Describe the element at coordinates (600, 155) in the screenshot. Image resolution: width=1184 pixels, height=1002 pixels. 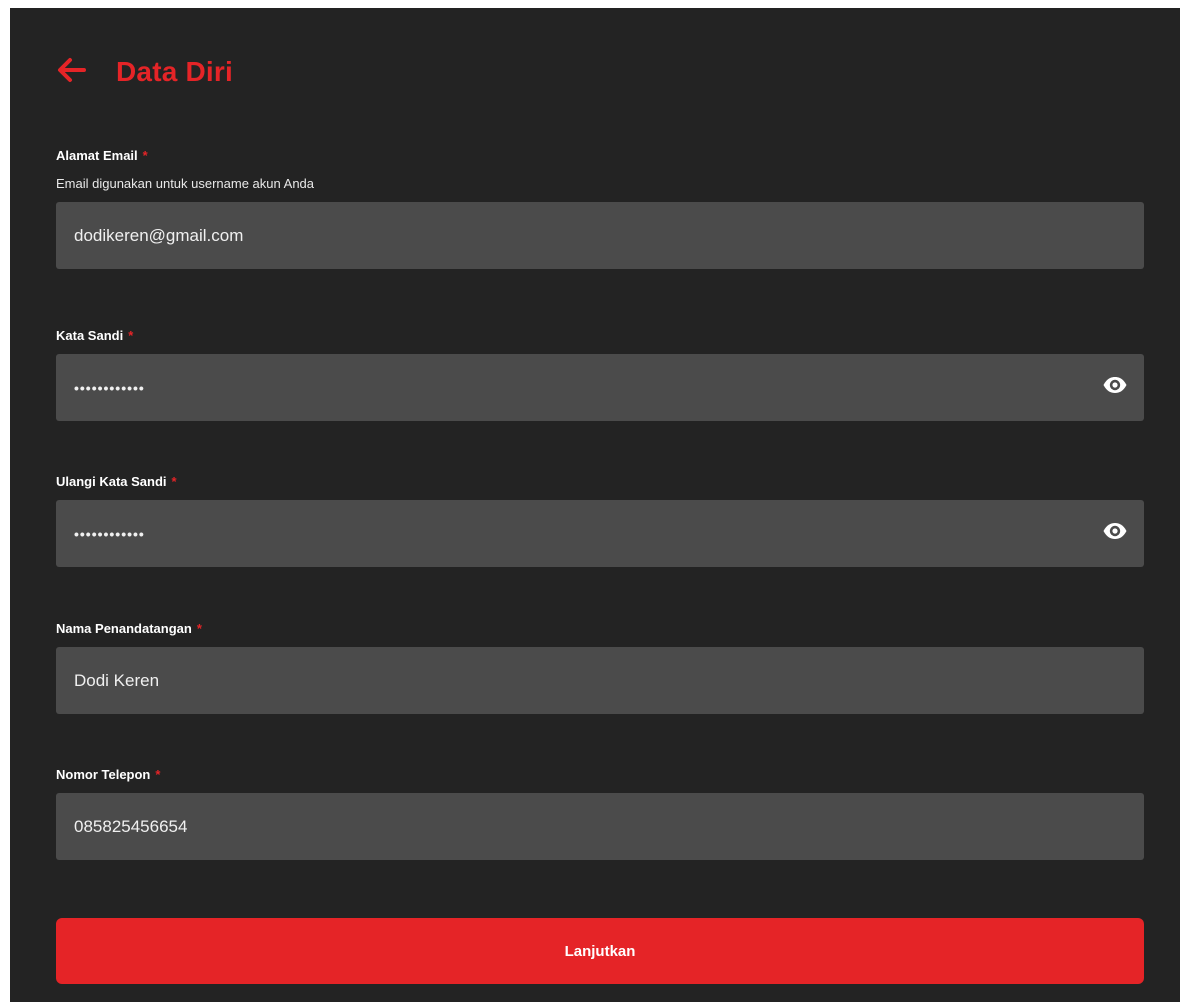
I see `email-label: Alamat Email *` at that location.